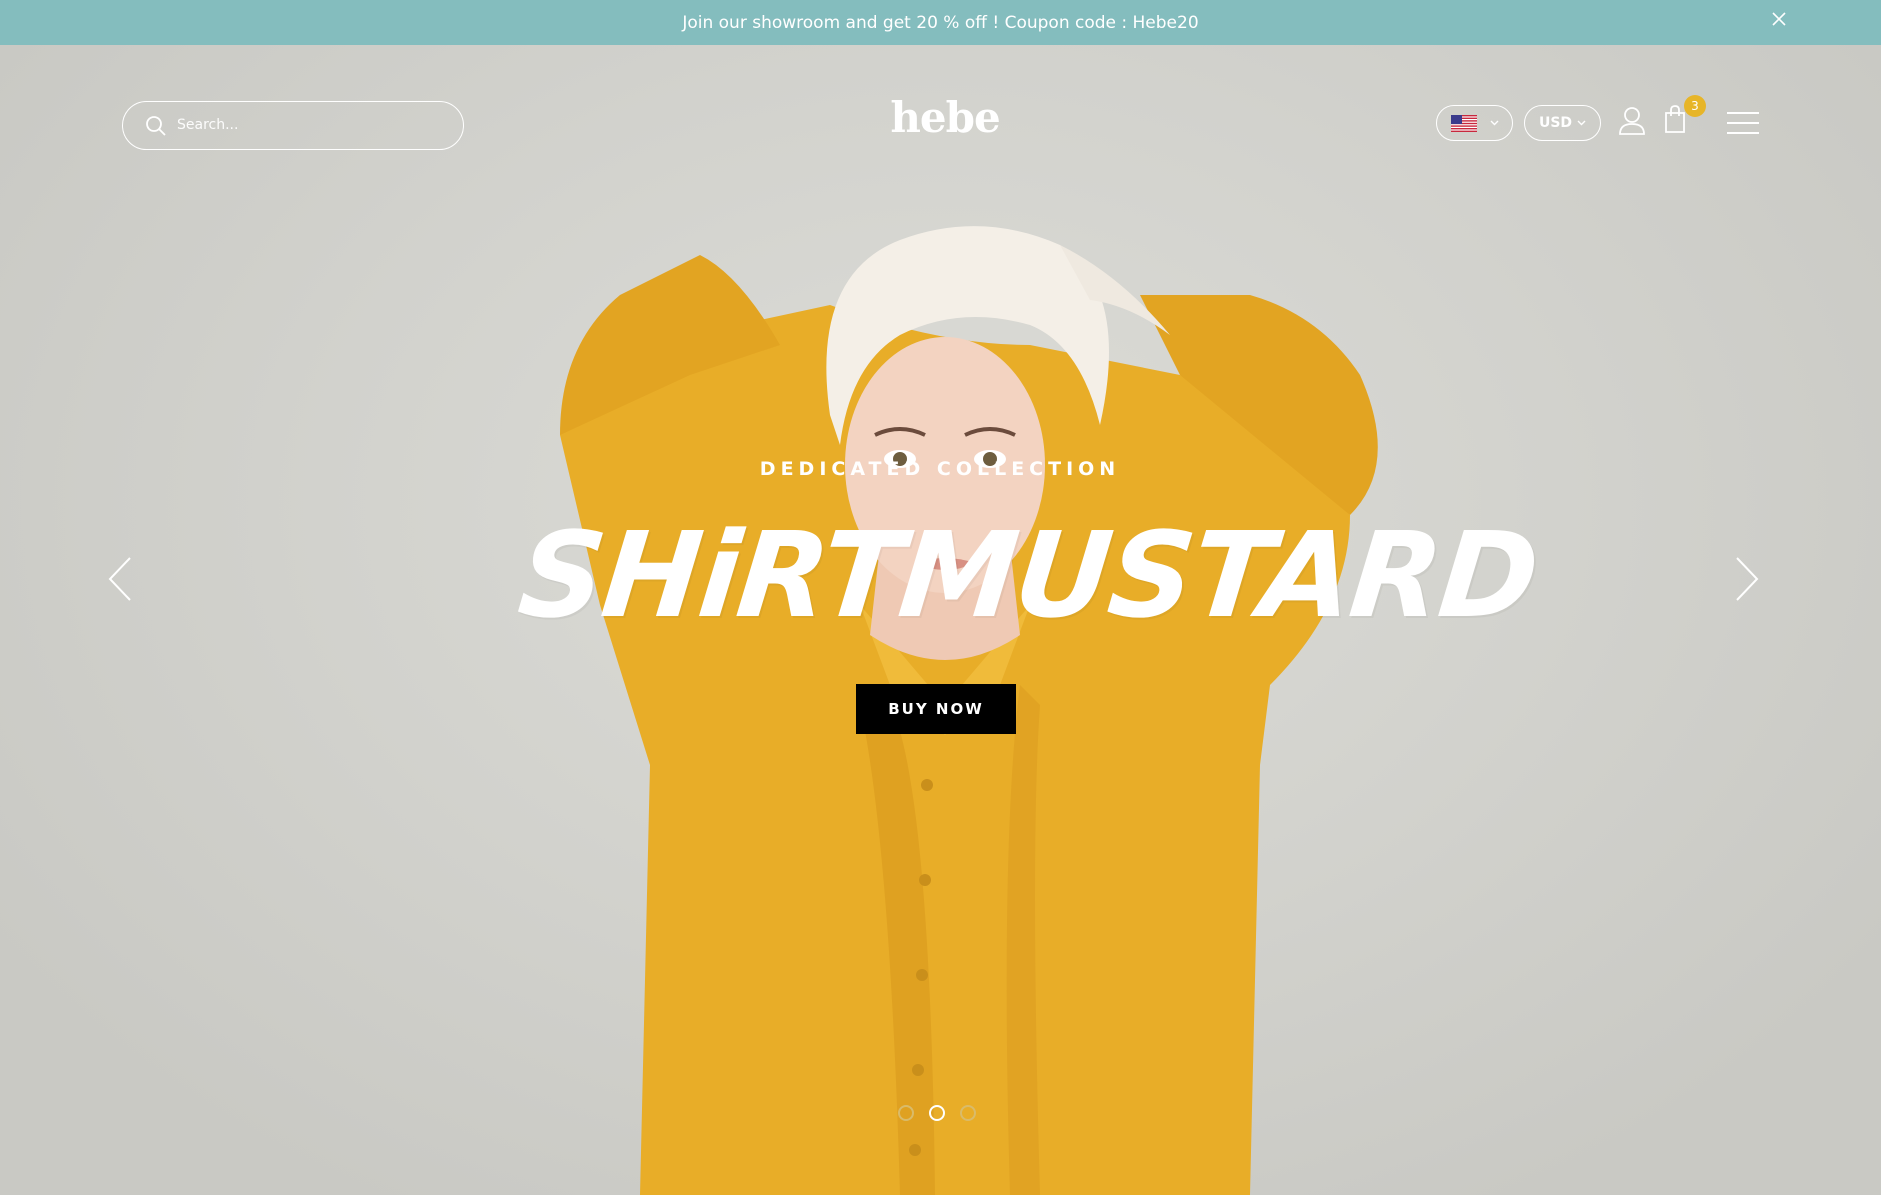 Image resolution: width=1881 pixels, height=1195 pixels. What do you see at coordinates (940, 469) in the screenshot?
I see `slide-subtitle: DEDICATED COLLECTION` at bounding box center [940, 469].